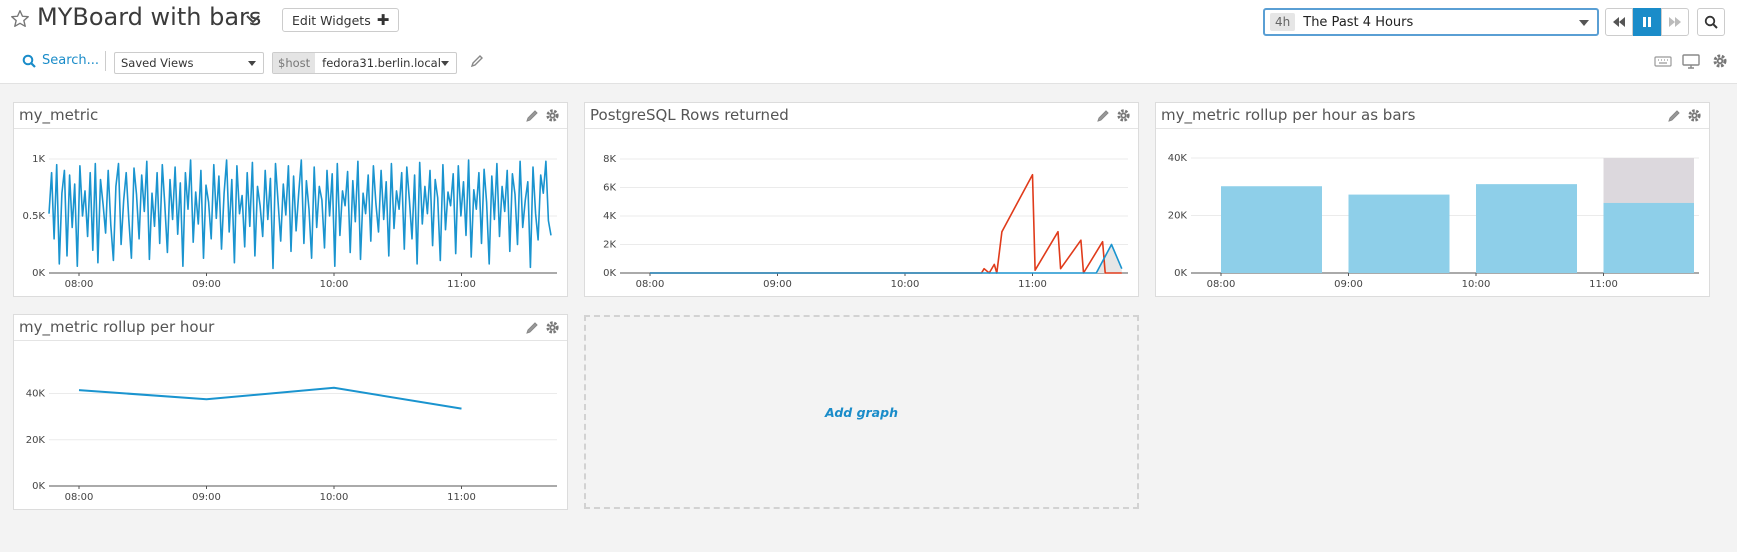 This screenshot has width=1737, height=552. Describe the element at coordinates (886, 258) in the screenshot. I see `series-line-blue` at that location.